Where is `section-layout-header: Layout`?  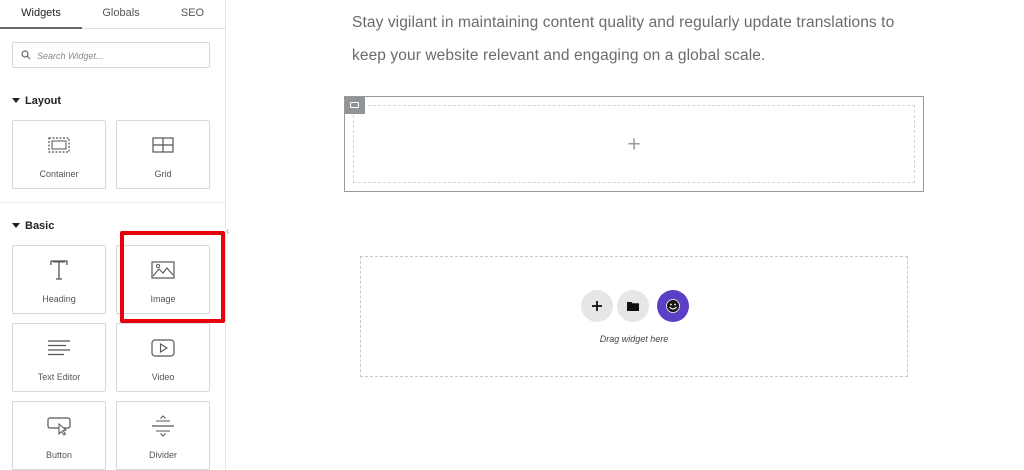 section-layout-header: Layout is located at coordinates (36, 101).